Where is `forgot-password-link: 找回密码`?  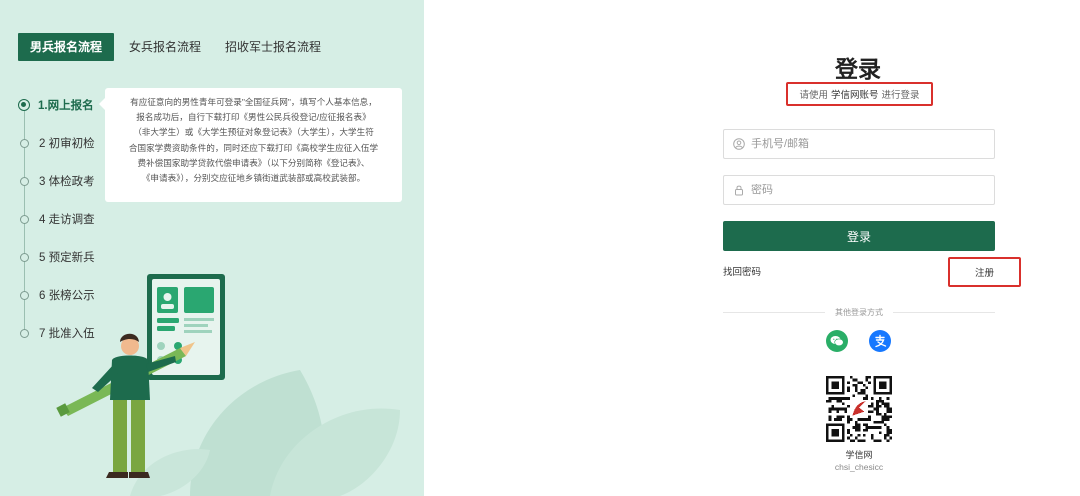 forgot-password-link: 找回密码 is located at coordinates (742, 271).